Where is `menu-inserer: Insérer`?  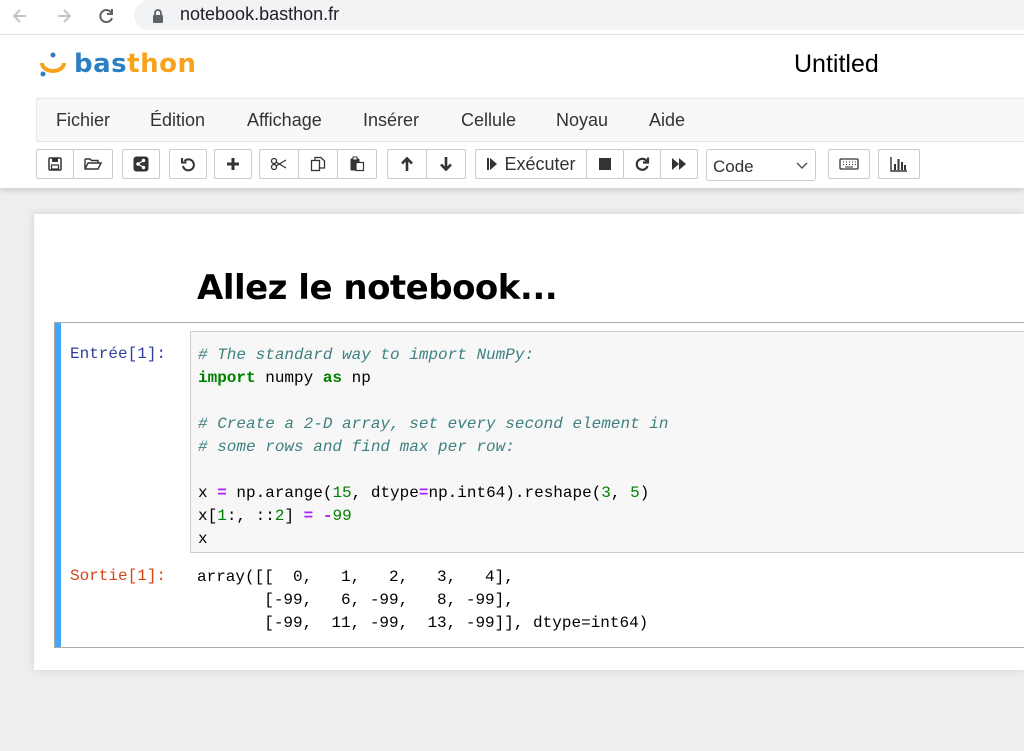 menu-inserer: Insérer is located at coordinates (391, 120).